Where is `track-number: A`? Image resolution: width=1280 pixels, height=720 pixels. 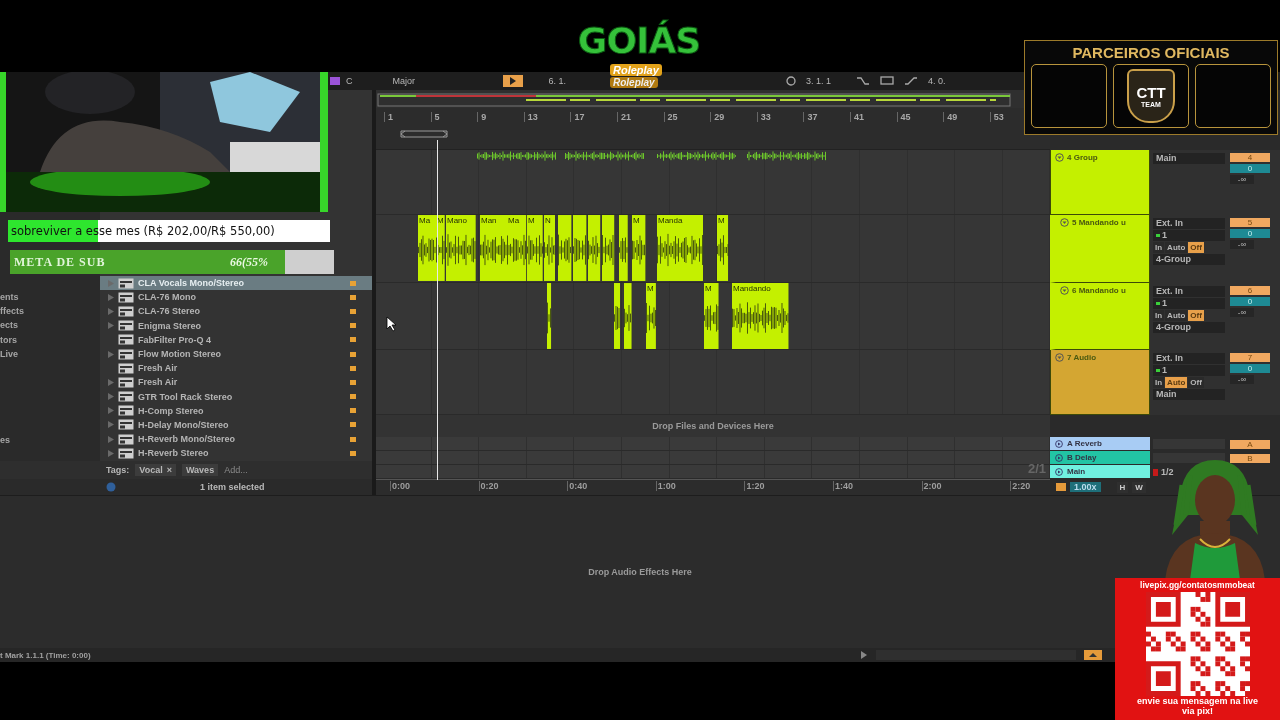
track-number: A is located at coordinates (1250, 444).